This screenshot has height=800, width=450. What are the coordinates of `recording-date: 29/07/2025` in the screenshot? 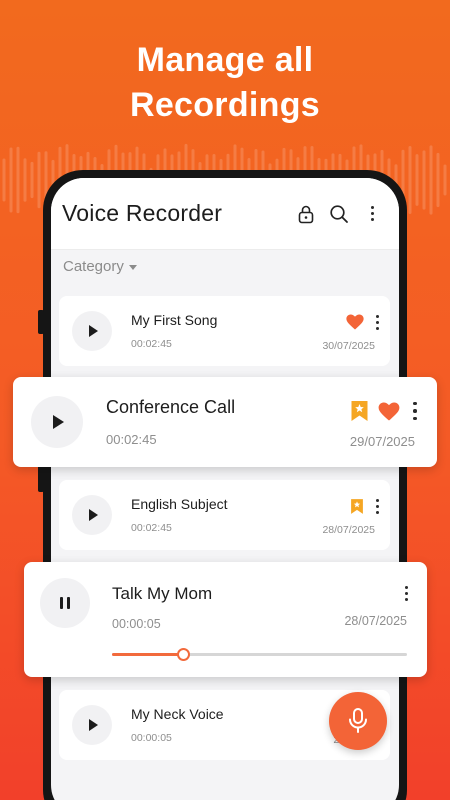 It's located at (382, 441).